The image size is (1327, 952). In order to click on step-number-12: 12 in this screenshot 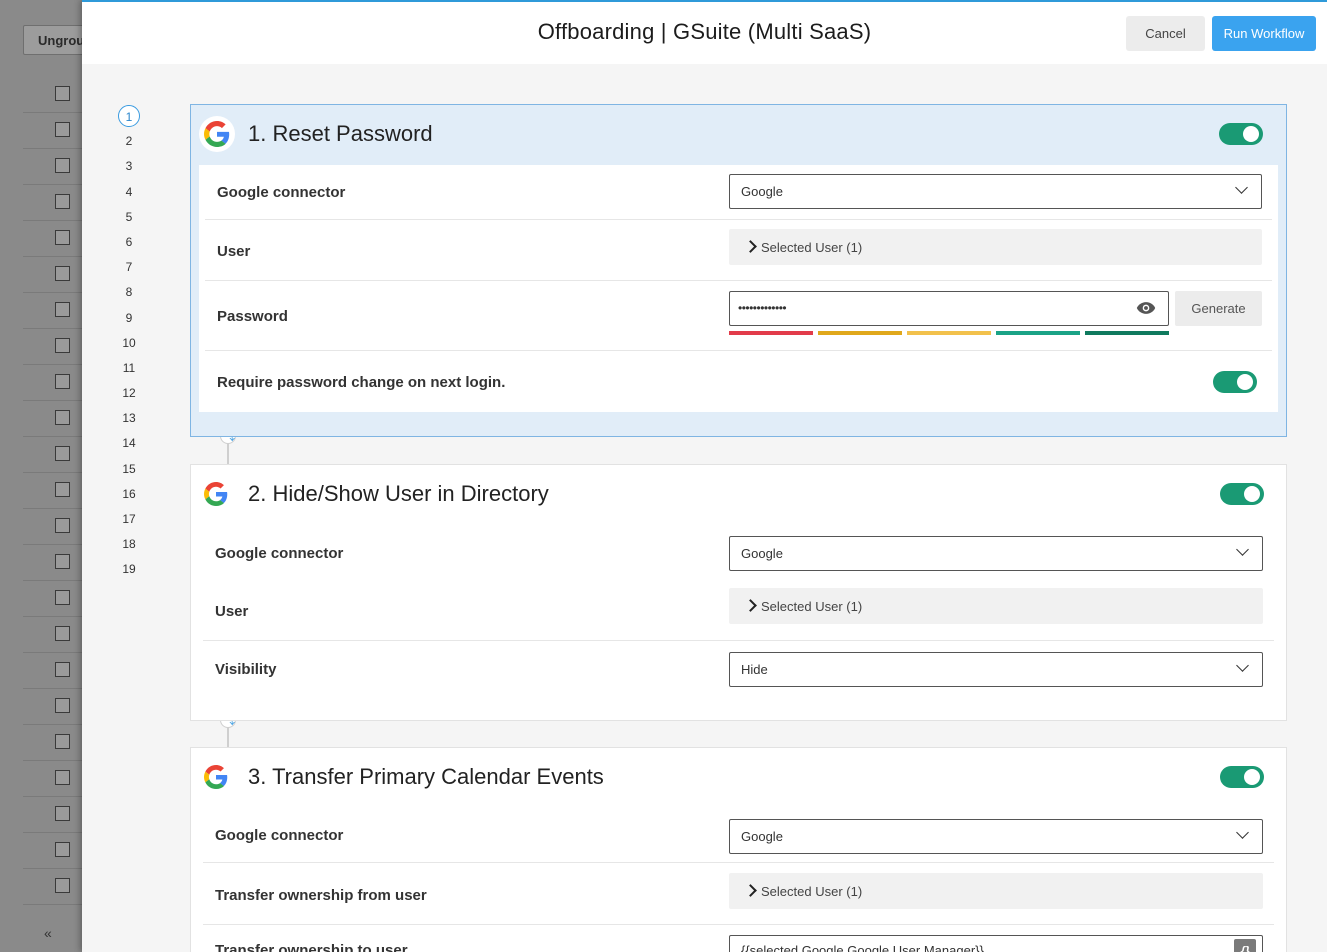, I will do `click(129, 393)`.